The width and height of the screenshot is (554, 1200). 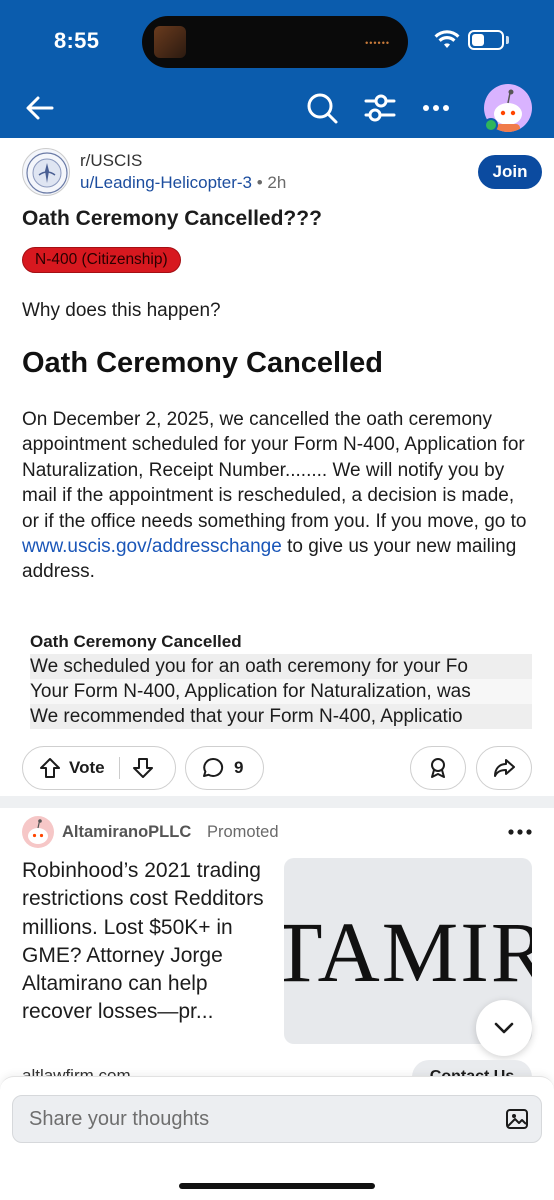 What do you see at coordinates (202, 363) in the screenshot?
I see `post-heading: Oath Ceremony Cancelled` at bounding box center [202, 363].